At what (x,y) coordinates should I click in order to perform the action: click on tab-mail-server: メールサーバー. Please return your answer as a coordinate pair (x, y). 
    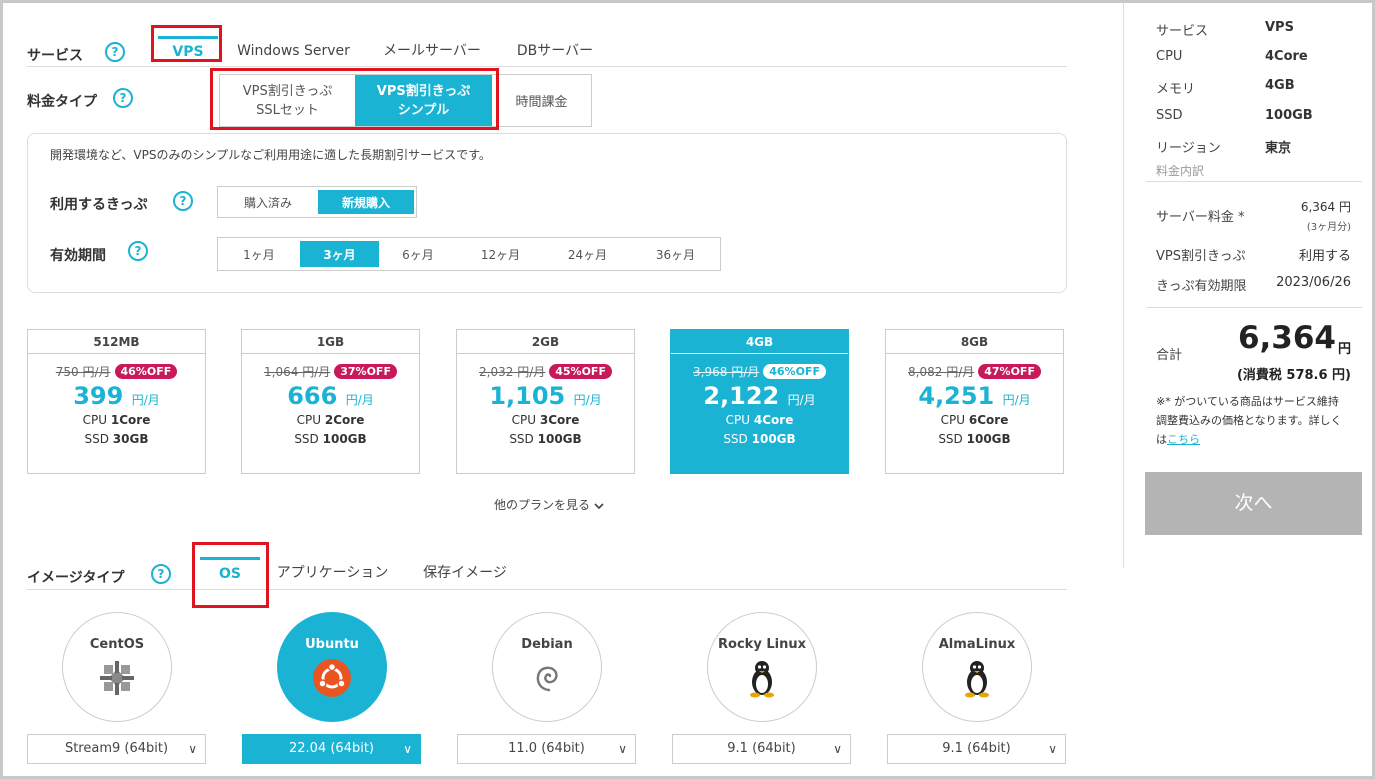
    Looking at the image, I should click on (432, 51).